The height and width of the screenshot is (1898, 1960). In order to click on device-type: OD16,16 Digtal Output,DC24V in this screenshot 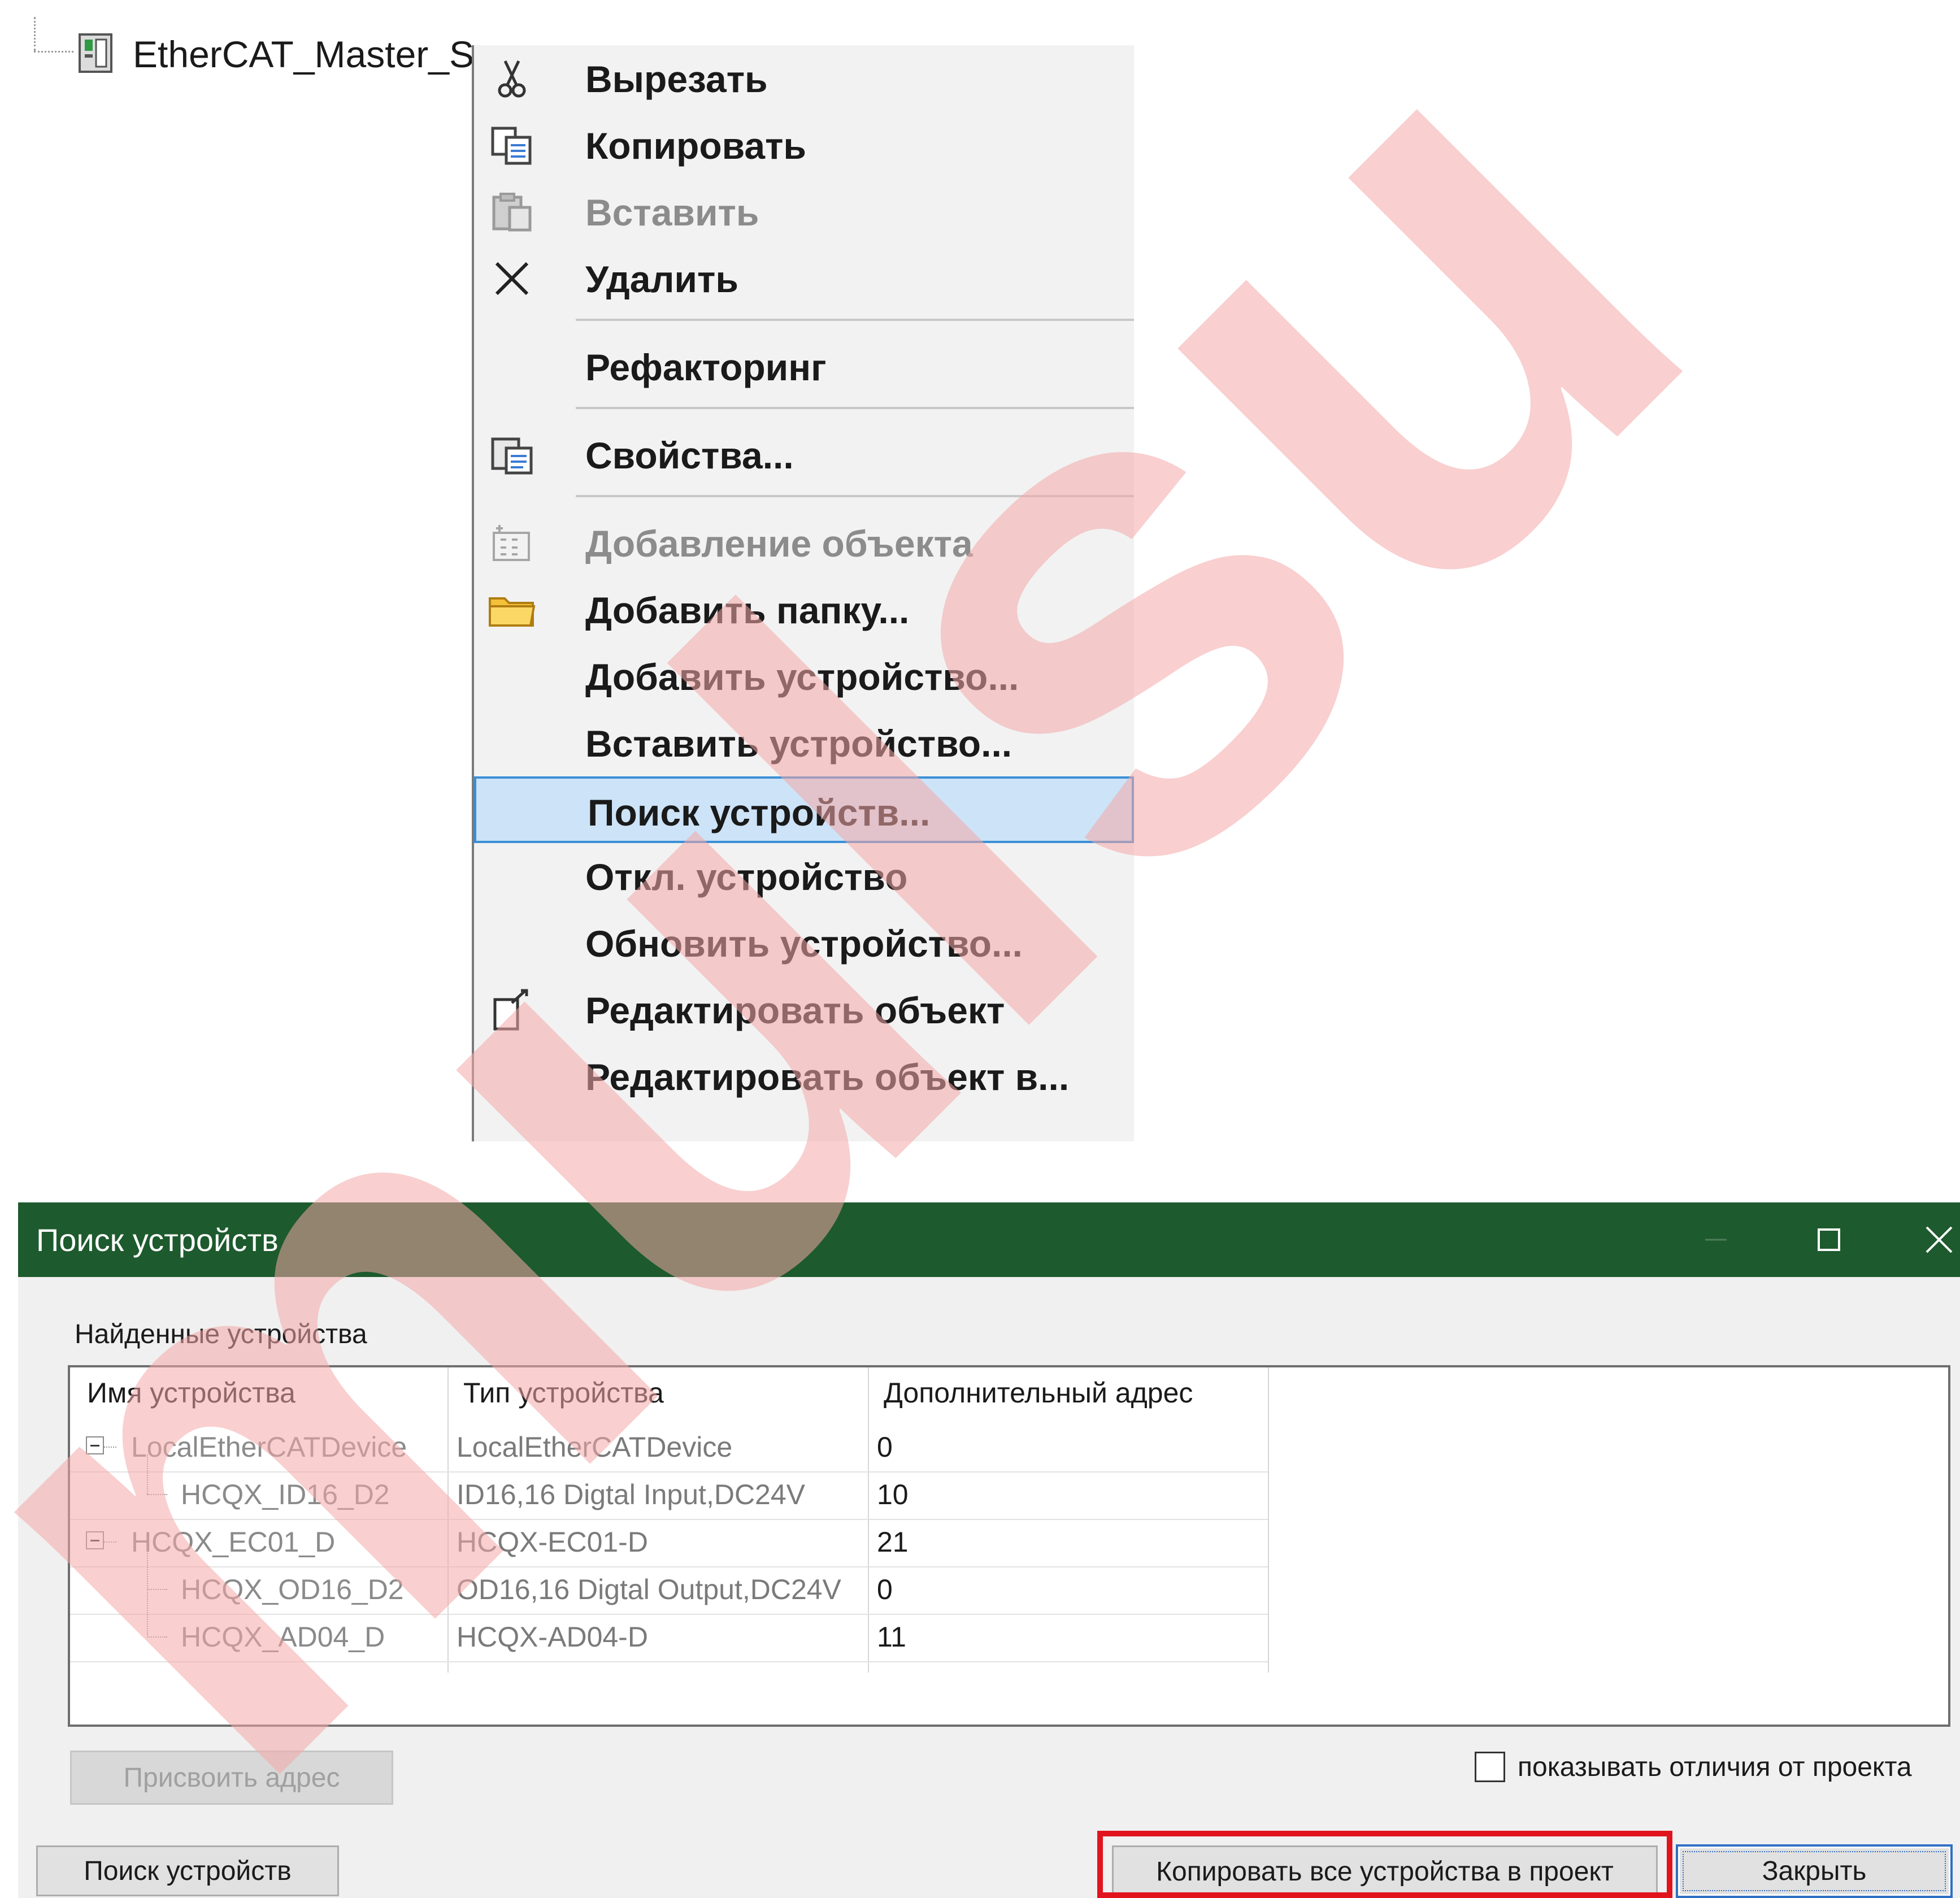, I will do `click(649, 1589)`.